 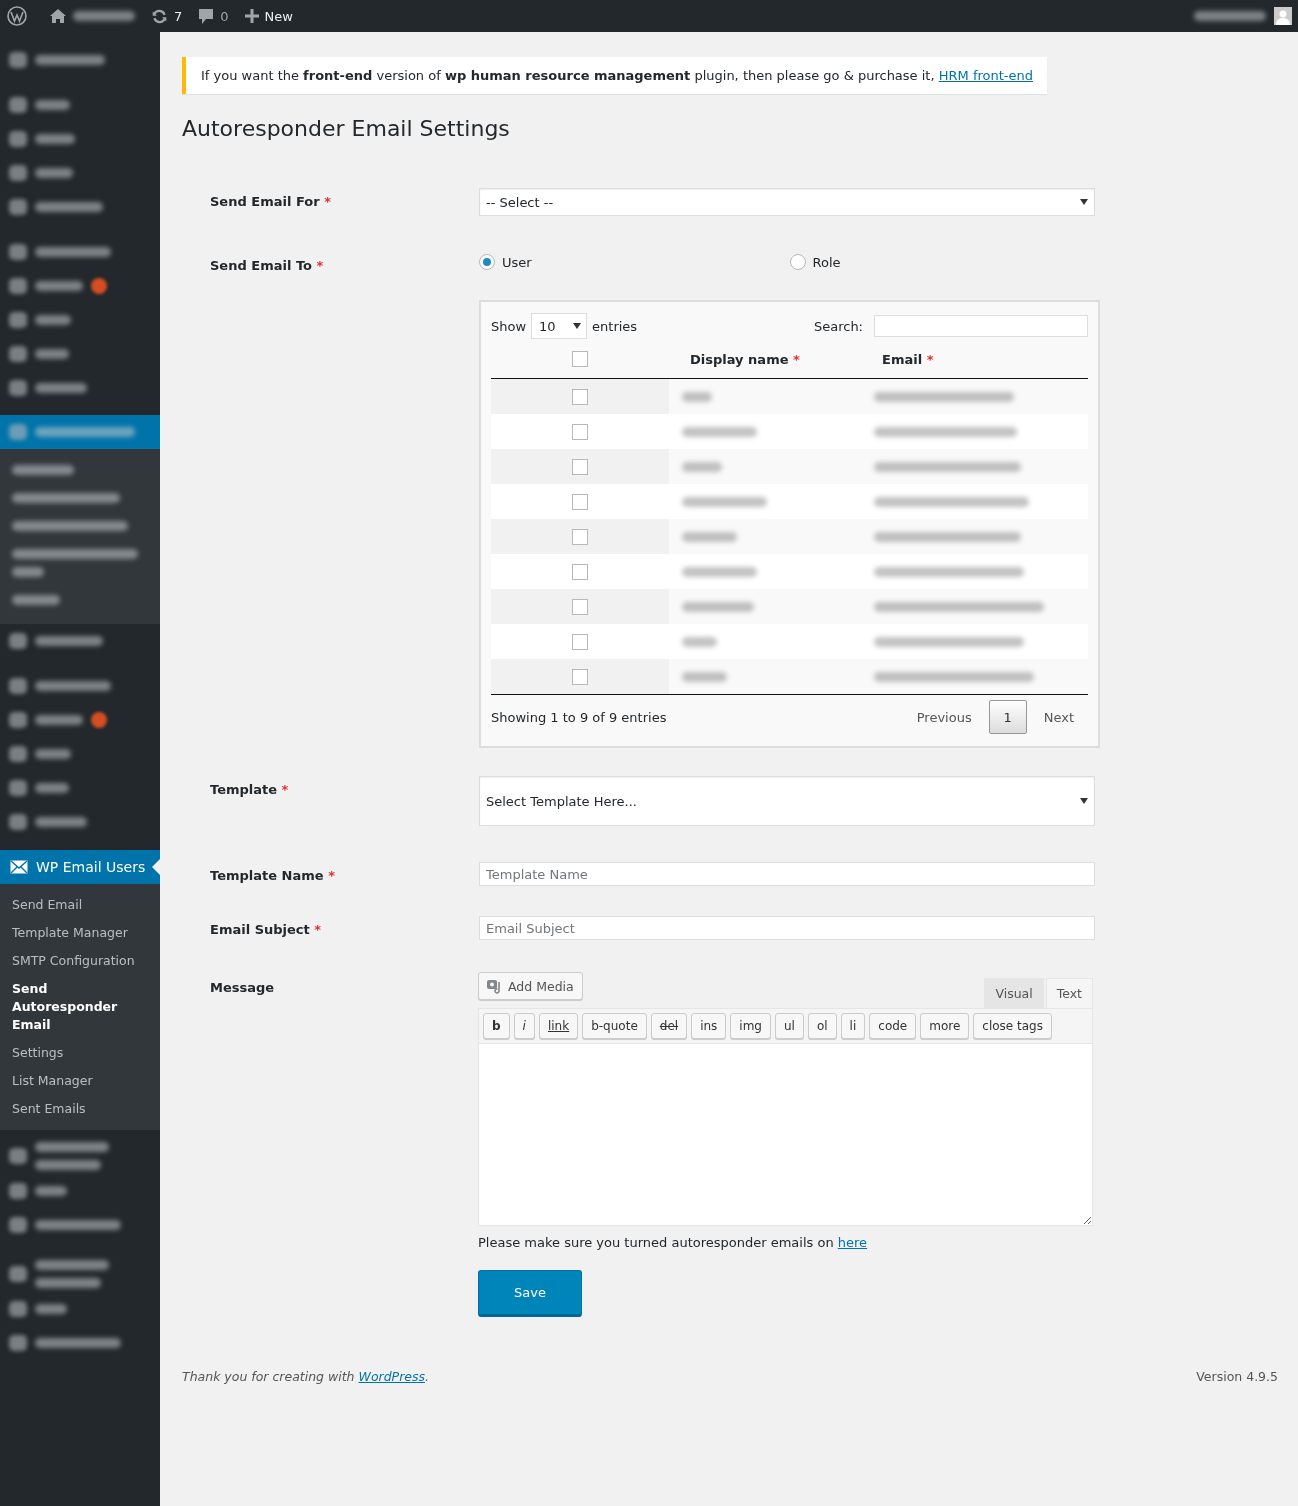 What do you see at coordinates (1283, 16) in the screenshot?
I see `avatar-icon` at bounding box center [1283, 16].